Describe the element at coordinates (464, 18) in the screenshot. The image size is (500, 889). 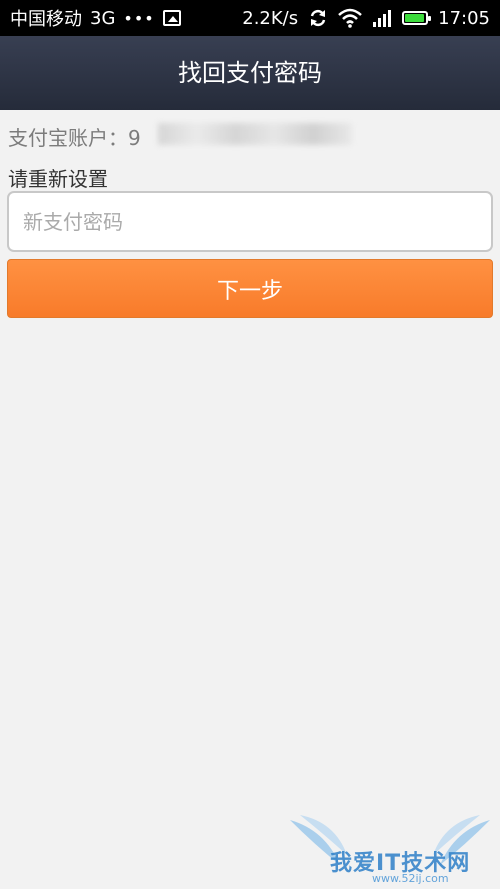
I see `clock: 17:05` at that location.